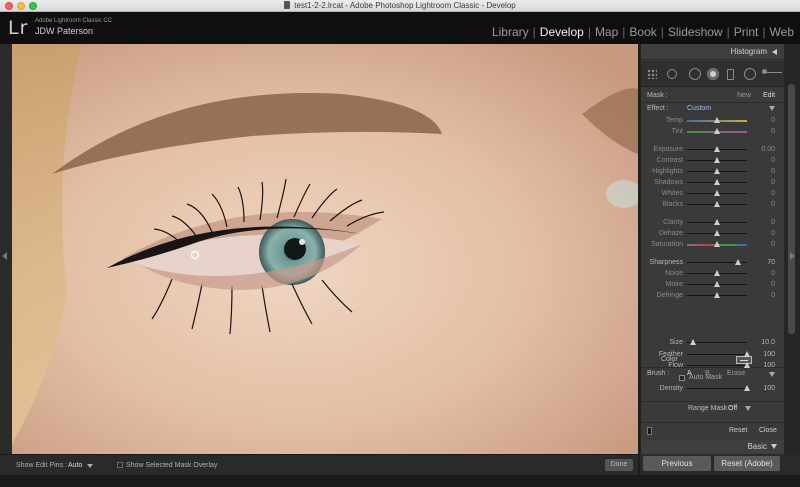 The width and height of the screenshot is (800, 487). Describe the element at coordinates (682, 378) in the screenshot. I see `auto-mask-checkbox` at that location.